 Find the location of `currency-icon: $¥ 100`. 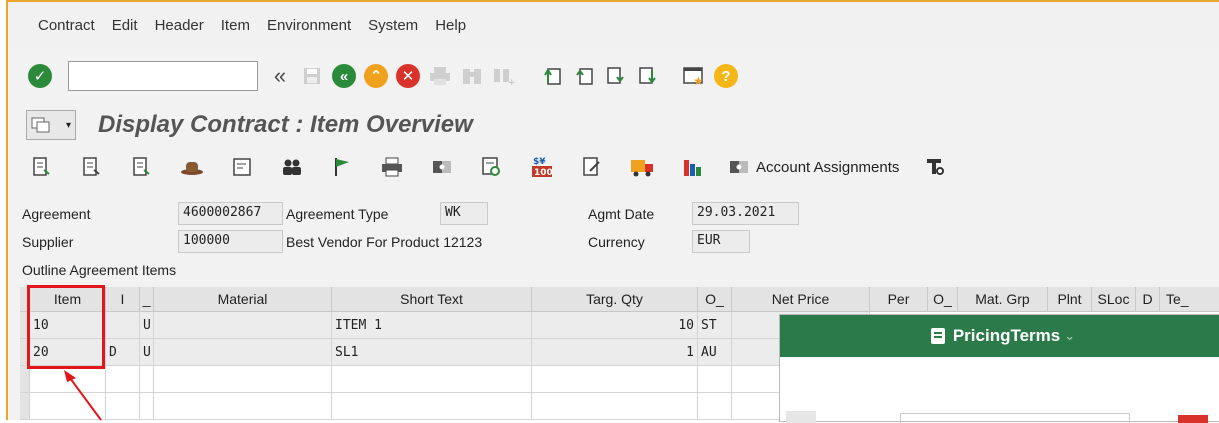

currency-icon: $¥ 100 is located at coordinates (542, 167).